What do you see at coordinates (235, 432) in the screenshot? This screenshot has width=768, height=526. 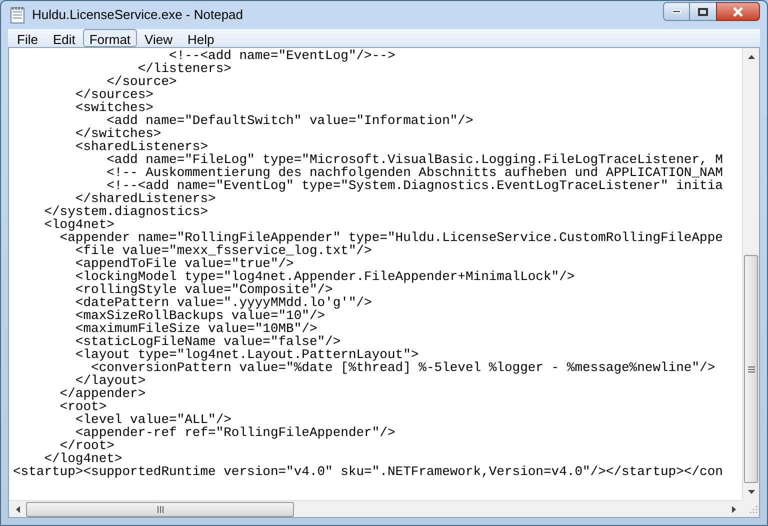 I see `text-line: <appender-ref ref="RollingFileAppender"/>` at bounding box center [235, 432].